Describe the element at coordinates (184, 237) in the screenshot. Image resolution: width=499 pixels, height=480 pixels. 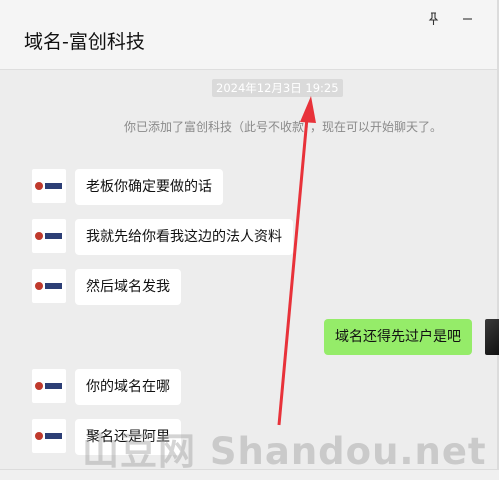
I see `message-bubble: 我就先给你看我这边的法人资料` at that location.